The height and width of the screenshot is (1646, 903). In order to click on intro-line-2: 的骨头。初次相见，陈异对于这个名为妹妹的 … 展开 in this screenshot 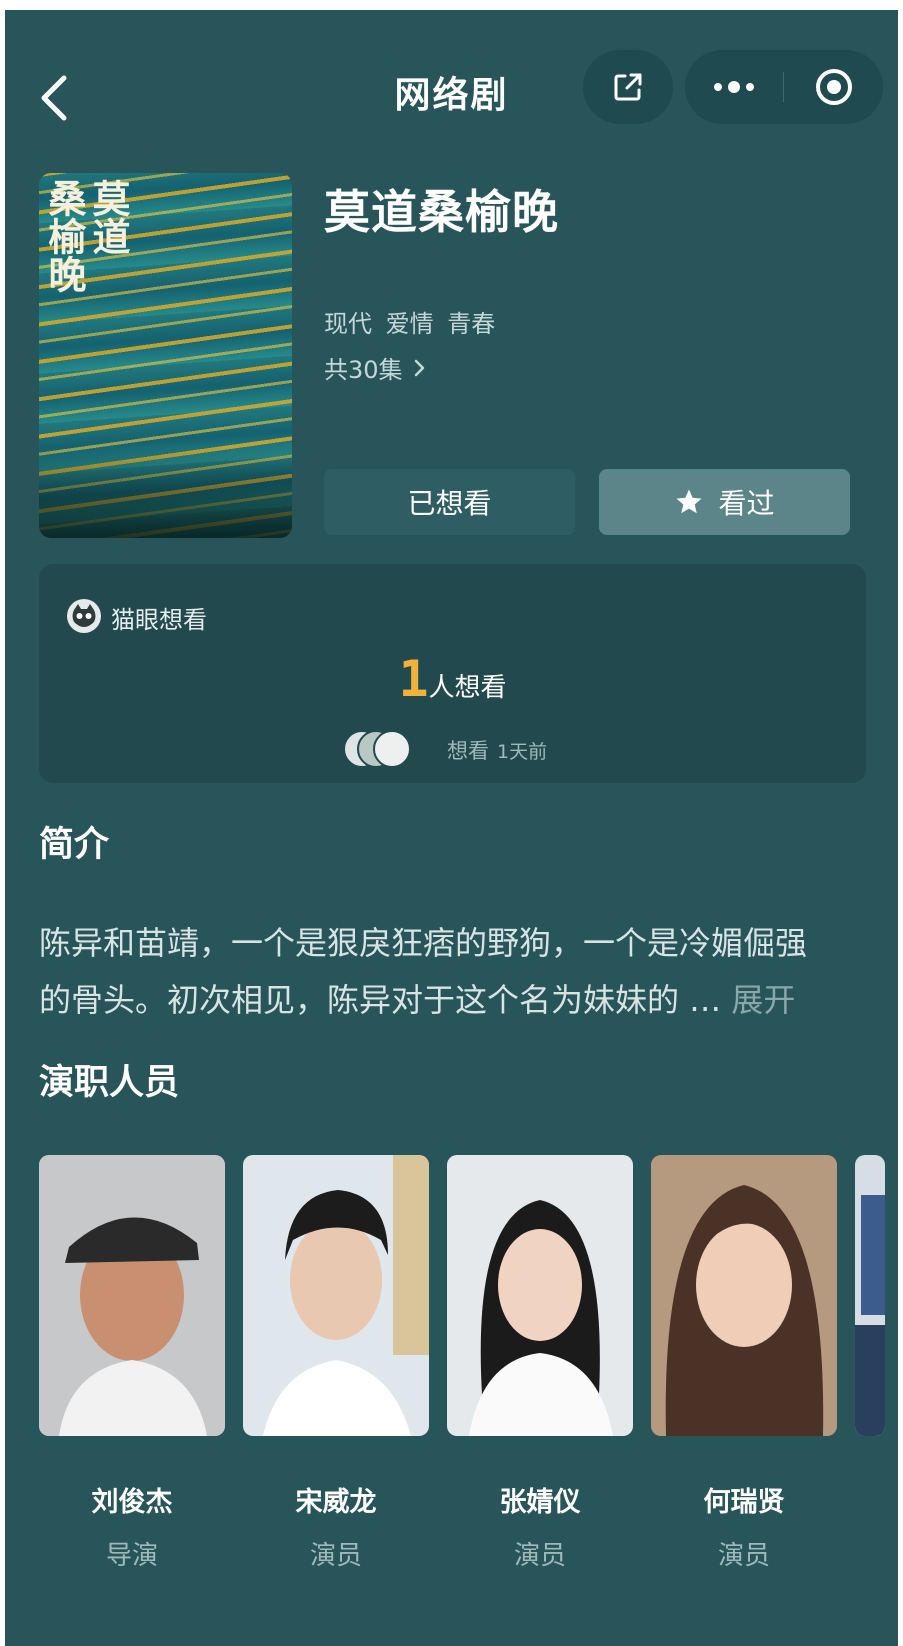, I will do `click(454, 1000)`.